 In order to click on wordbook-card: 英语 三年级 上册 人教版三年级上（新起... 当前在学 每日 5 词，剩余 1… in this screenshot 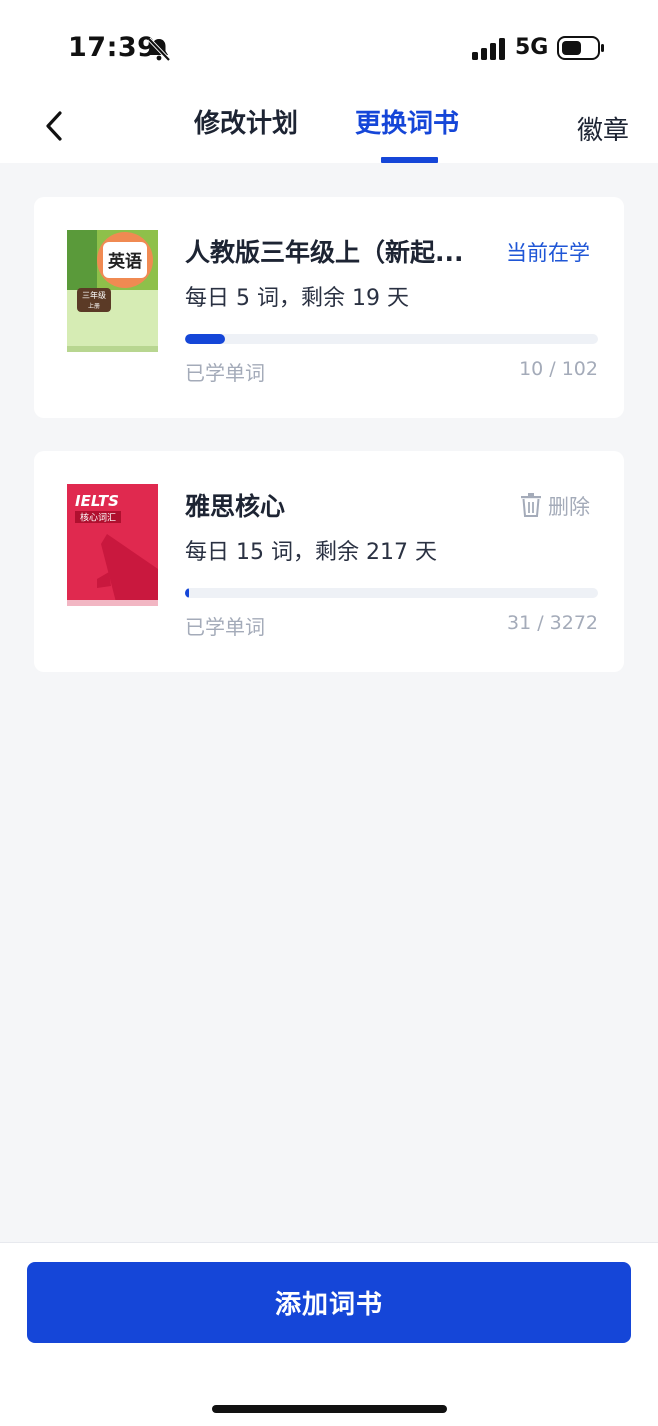, I will do `click(329, 307)`.